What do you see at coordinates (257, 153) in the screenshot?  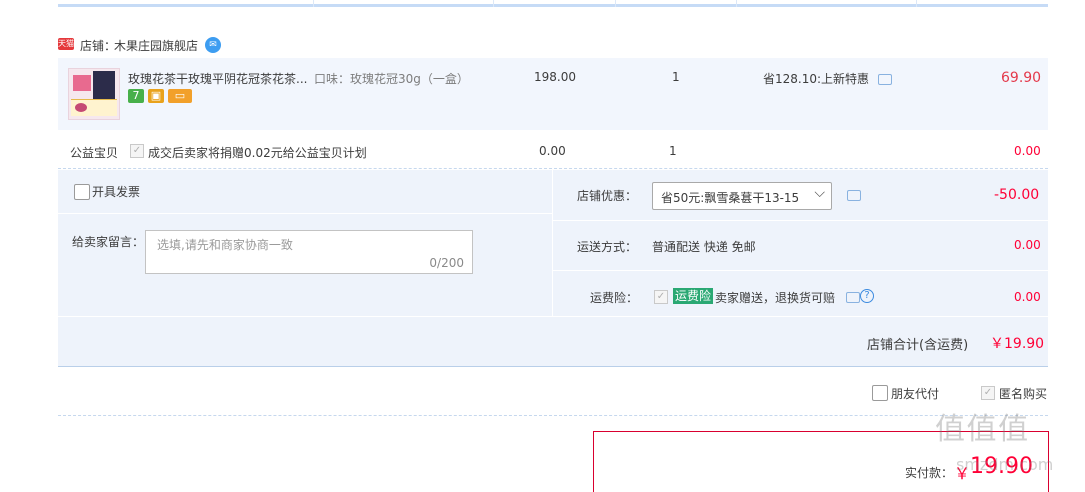 I see `charity-desc: 成交后卖家将捐赠0.02元给公益宝贝计划` at bounding box center [257, 153].